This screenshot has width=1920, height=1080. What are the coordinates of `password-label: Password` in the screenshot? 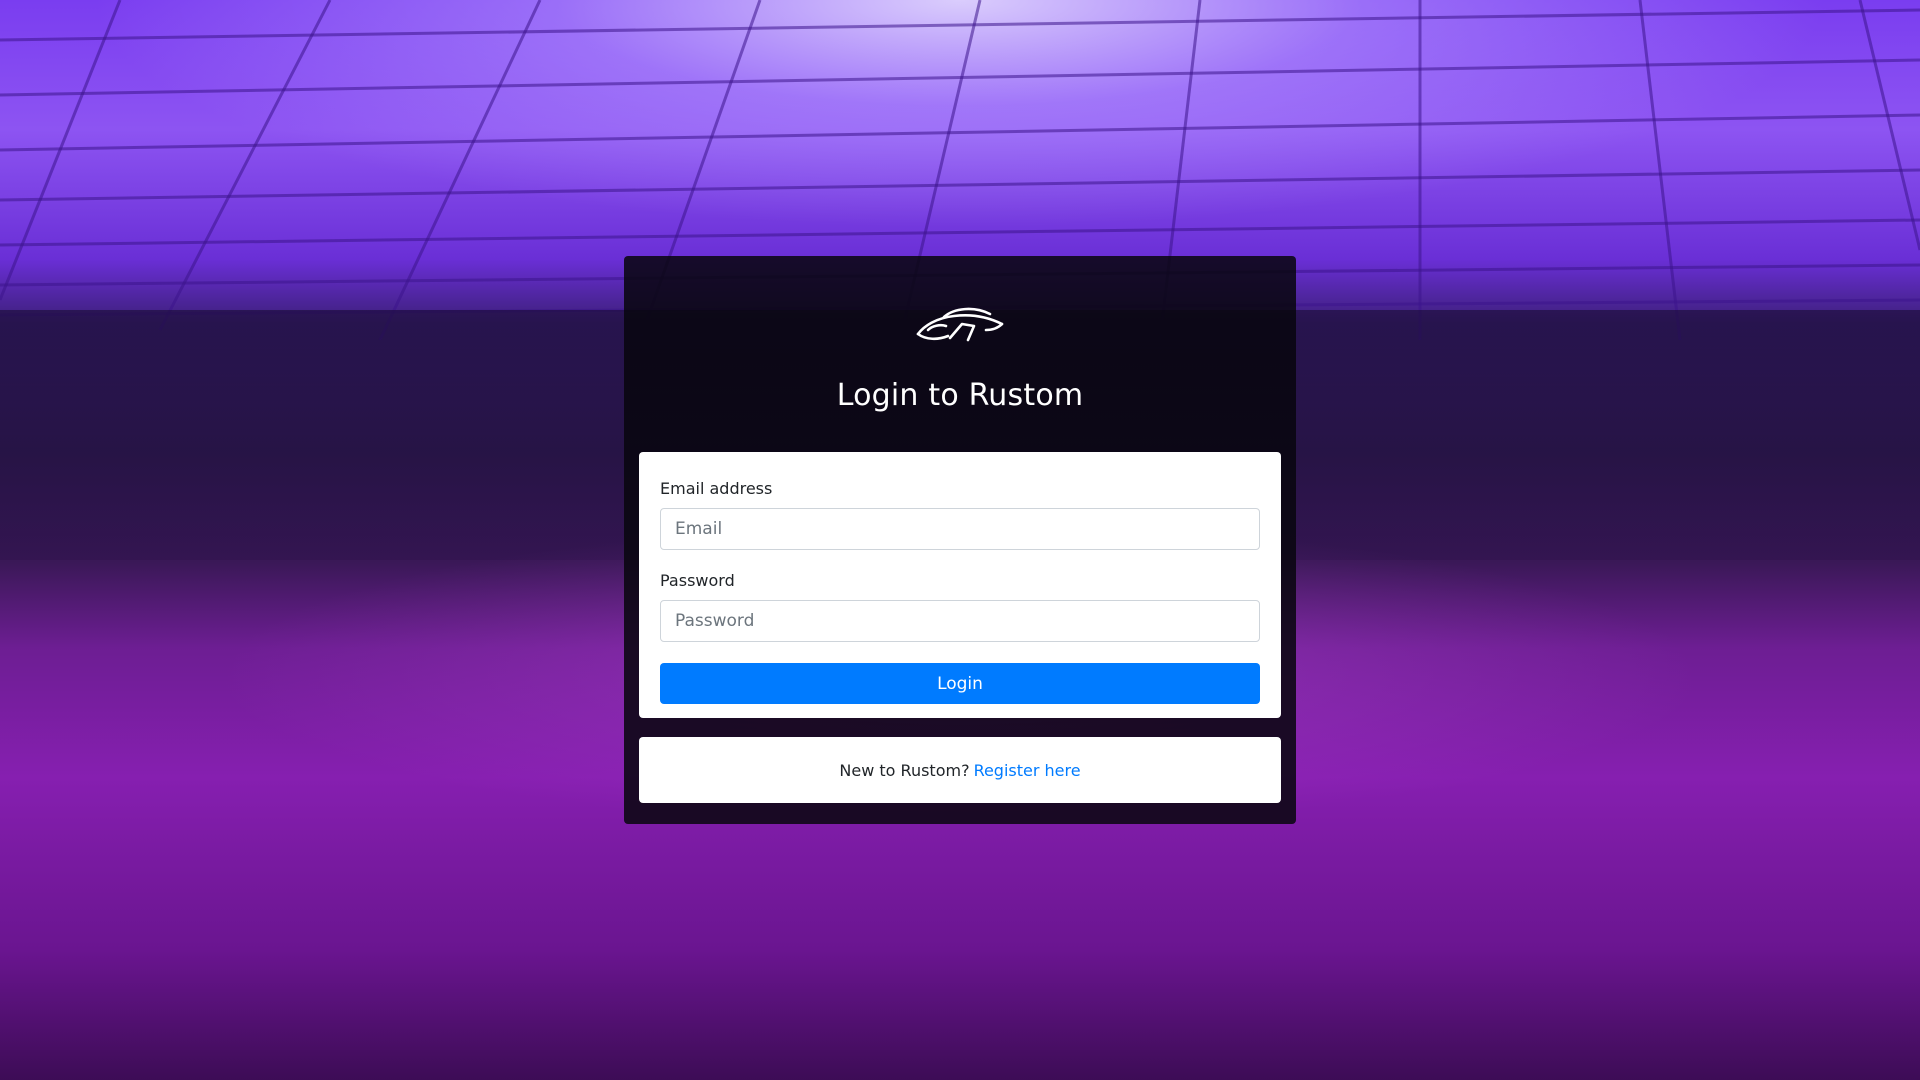 It's located at (697, 580).